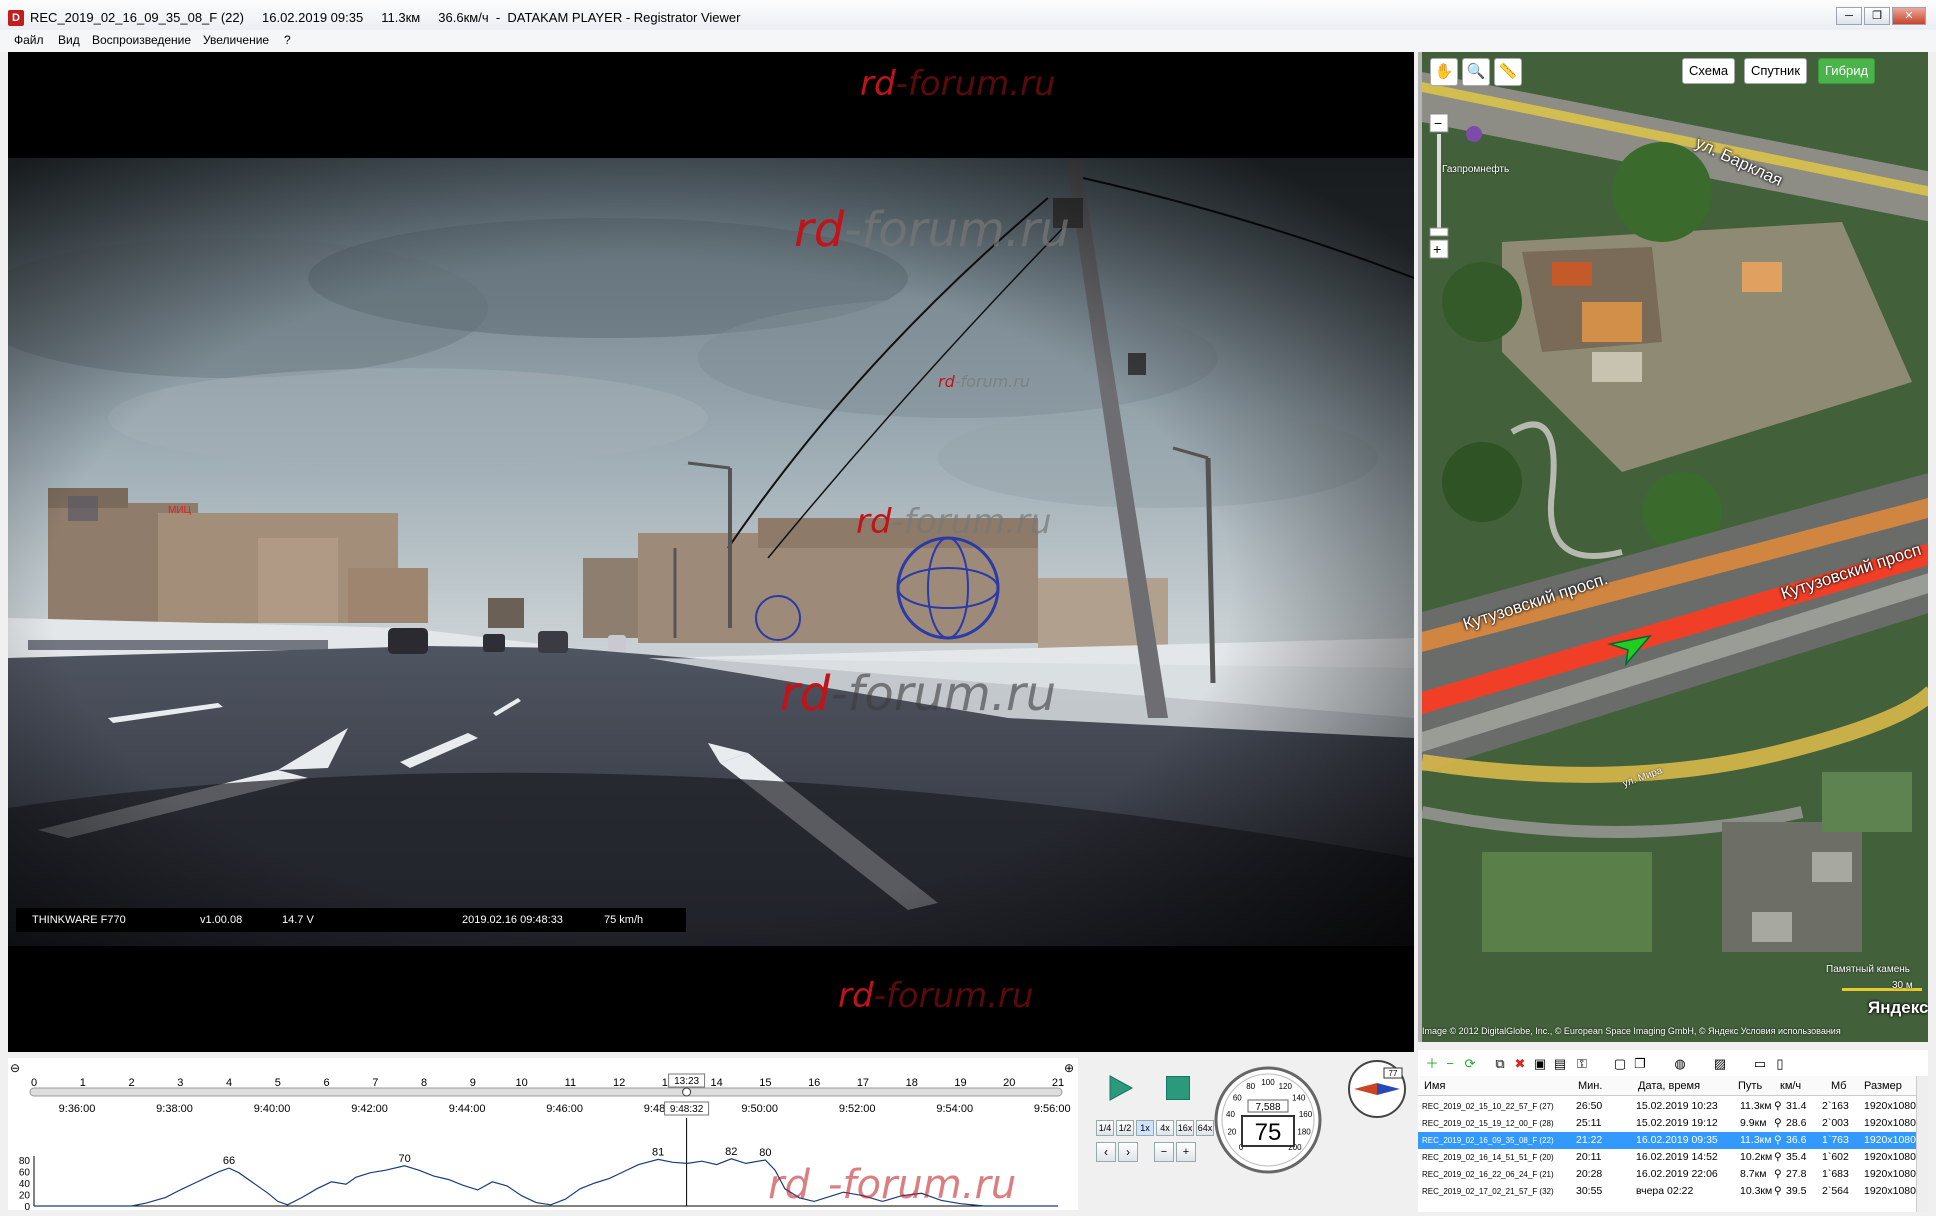 Image resolution: width=1936 pixels, height=1216 pixels. Describe the element at coordinates (1898, 1007) in the screenshot. I see `map-brand-logo: Яндекс` at that location.